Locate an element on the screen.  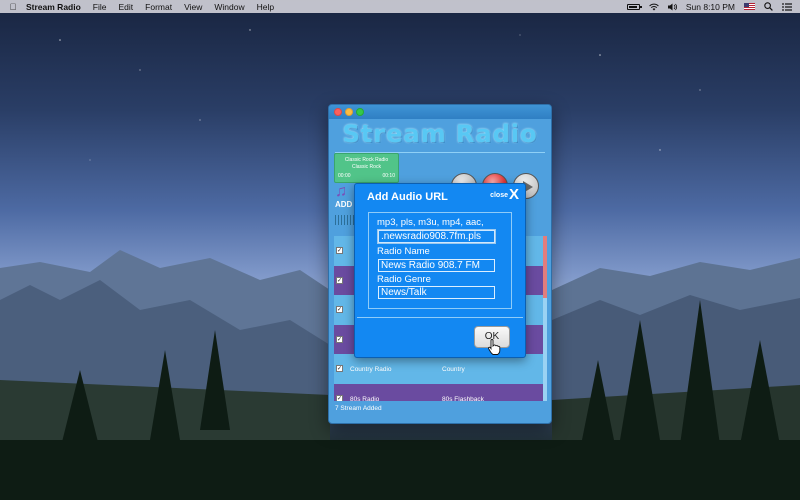
radio-name-input: News Radio 908.7 FM is located at coordinates (436, 265).